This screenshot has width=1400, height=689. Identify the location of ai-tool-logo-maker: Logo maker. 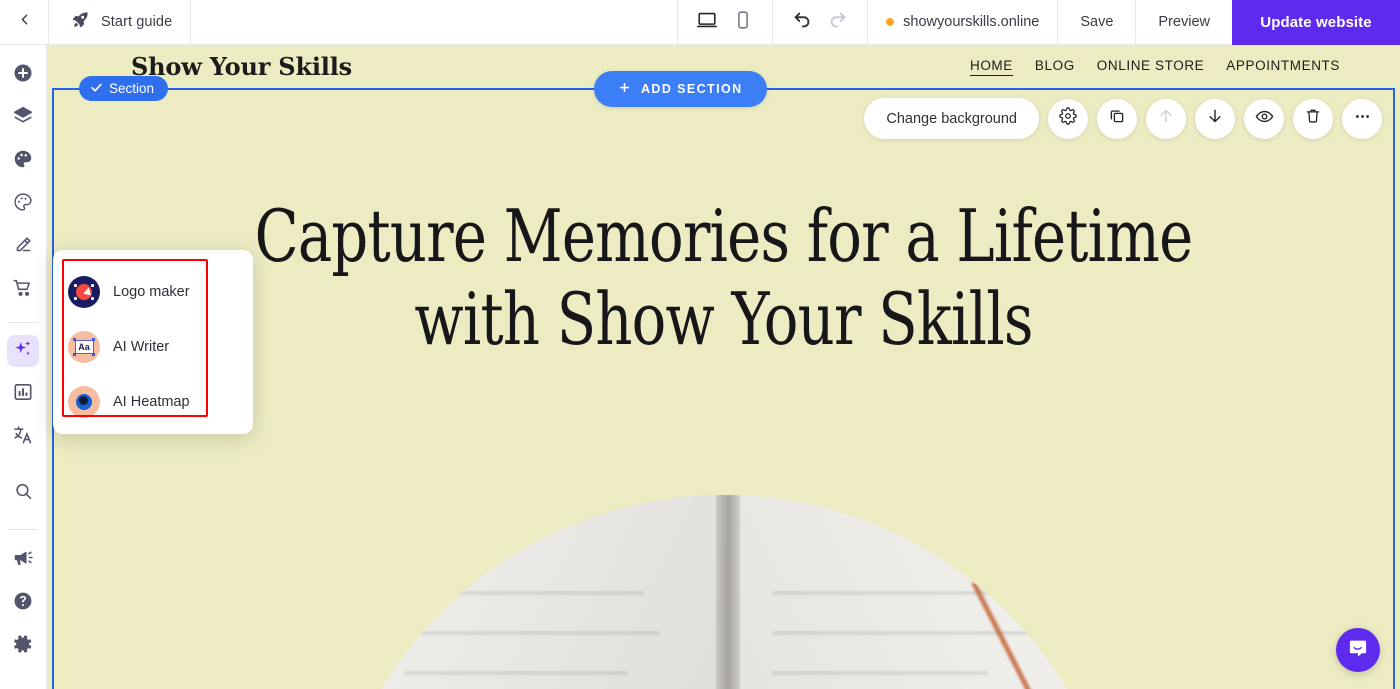
(153, 292).